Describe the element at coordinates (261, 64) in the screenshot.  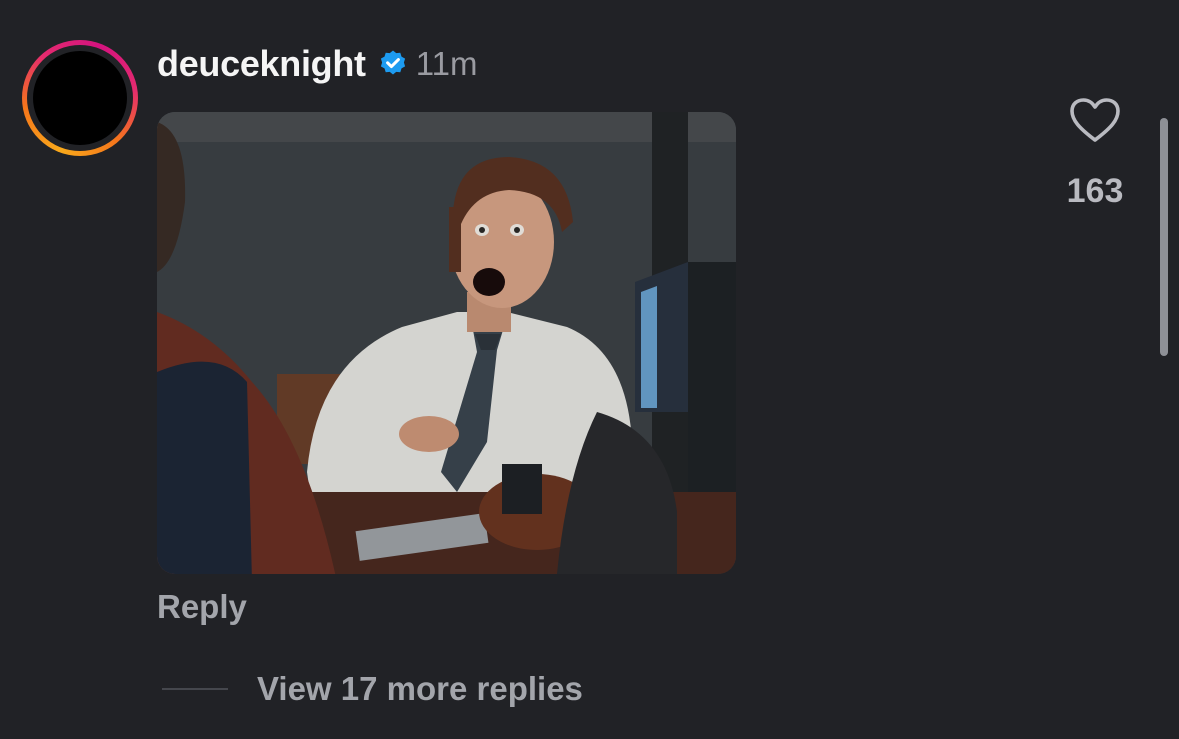
I see `username: deuceknight` at that location.